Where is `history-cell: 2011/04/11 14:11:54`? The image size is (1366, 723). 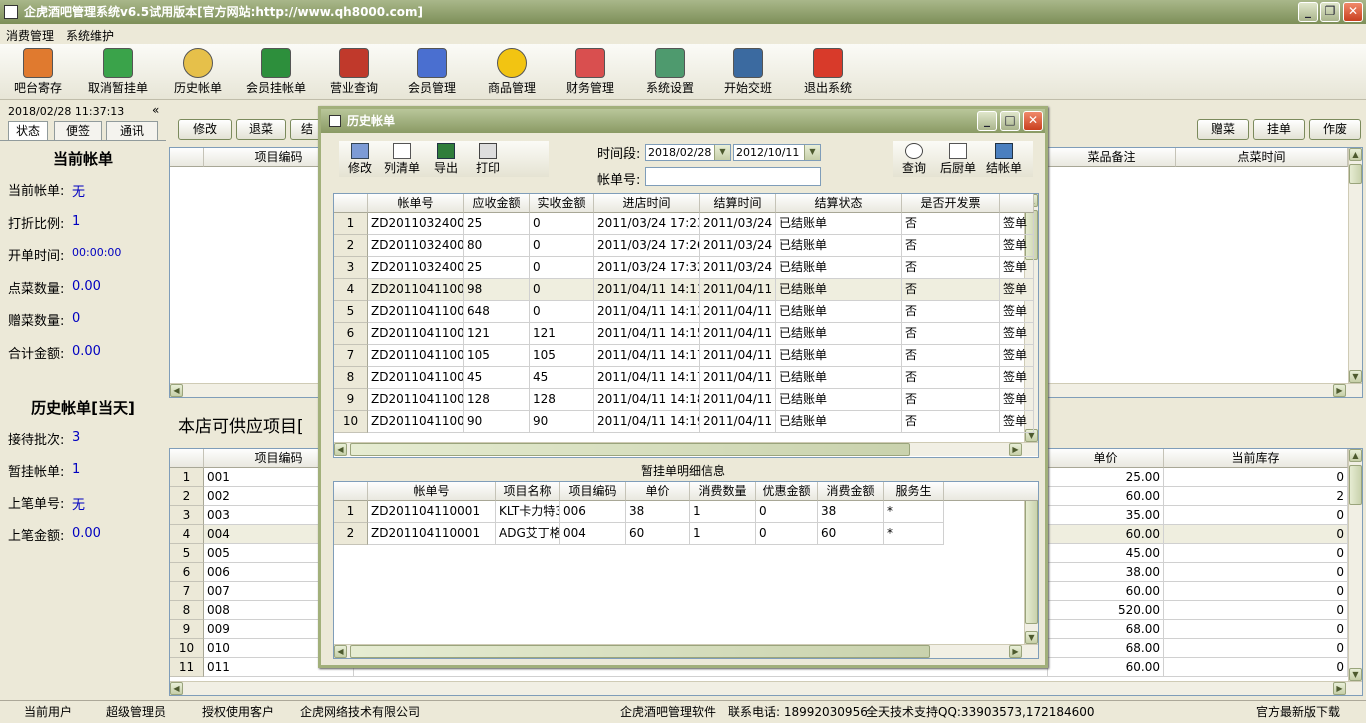 history-cell: 2011/04/11 14:11:54 is located at coordinates (647, 290).